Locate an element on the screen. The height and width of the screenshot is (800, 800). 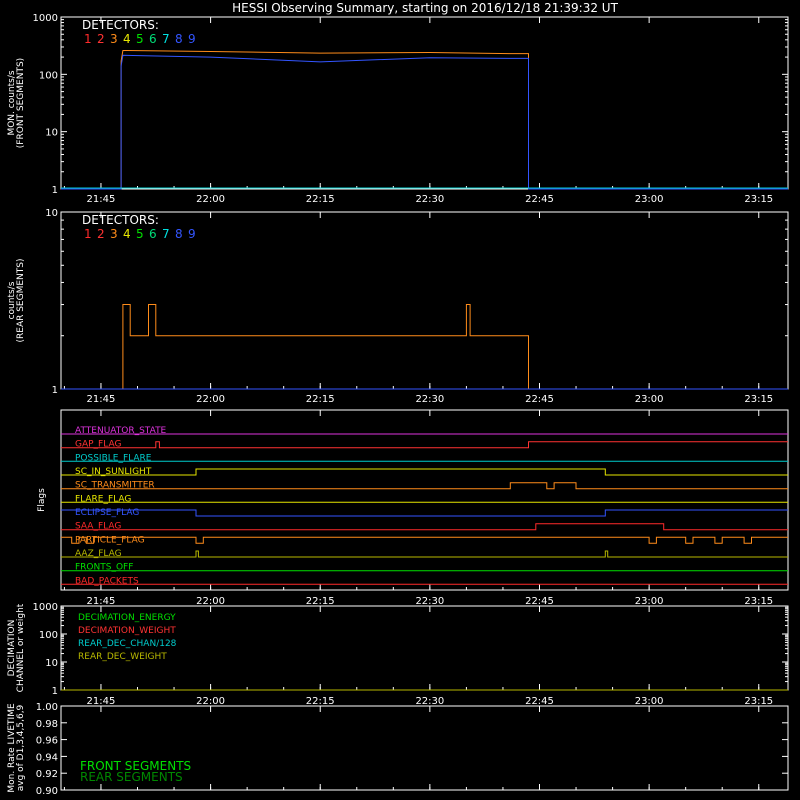
decimation-panel-xtick-label-0: 21:45 is located at coordinates (101, 701).